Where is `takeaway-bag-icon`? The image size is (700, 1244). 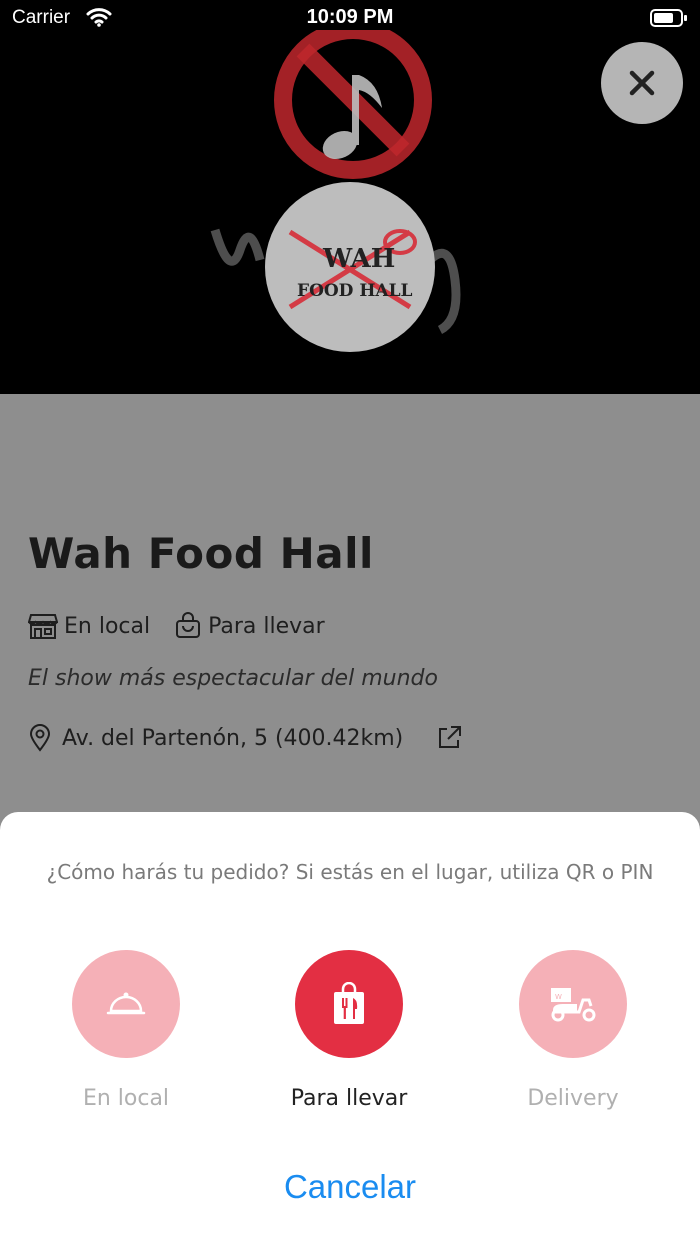
takeaway-bag-icon is located at coordinates (349, 1003).